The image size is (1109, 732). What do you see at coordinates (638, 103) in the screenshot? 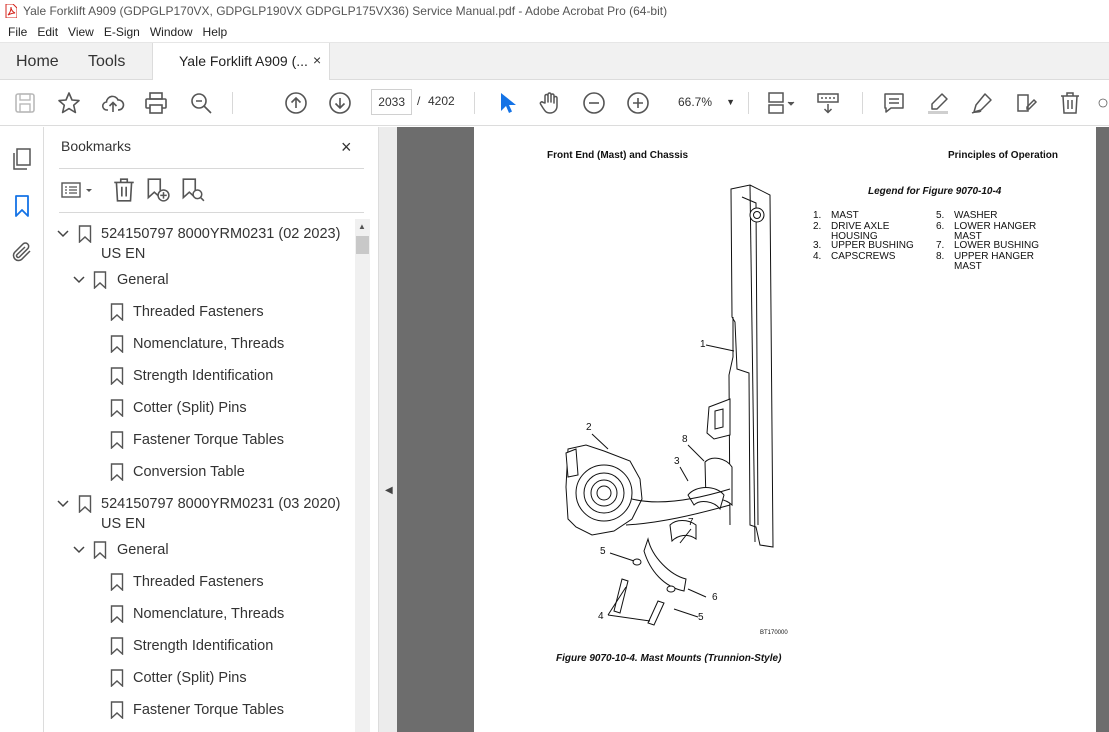
I see `zoom-in-button` at bounding box center [638, 103].